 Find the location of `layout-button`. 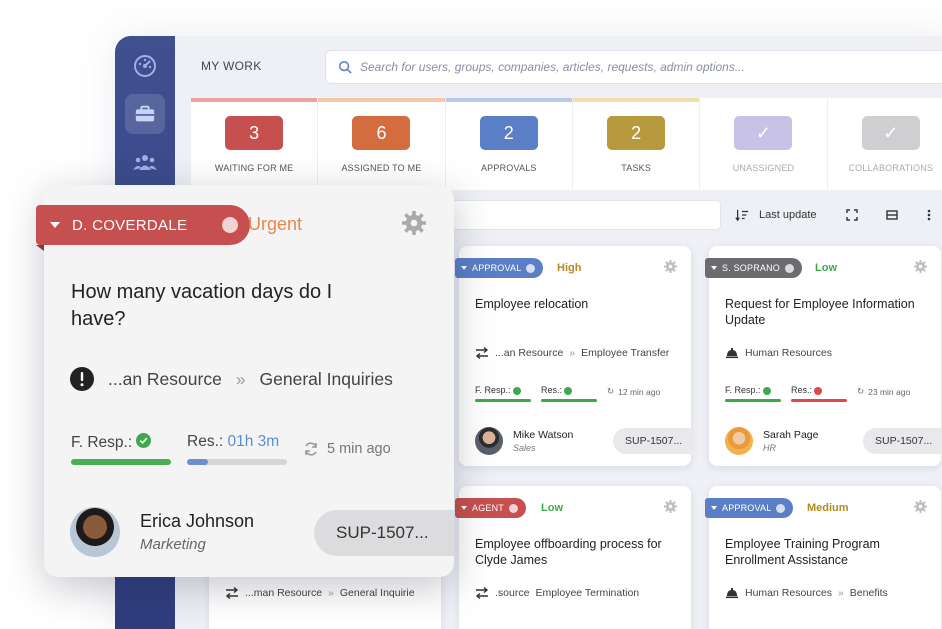

layout-button is located at coordinates (892, 215).